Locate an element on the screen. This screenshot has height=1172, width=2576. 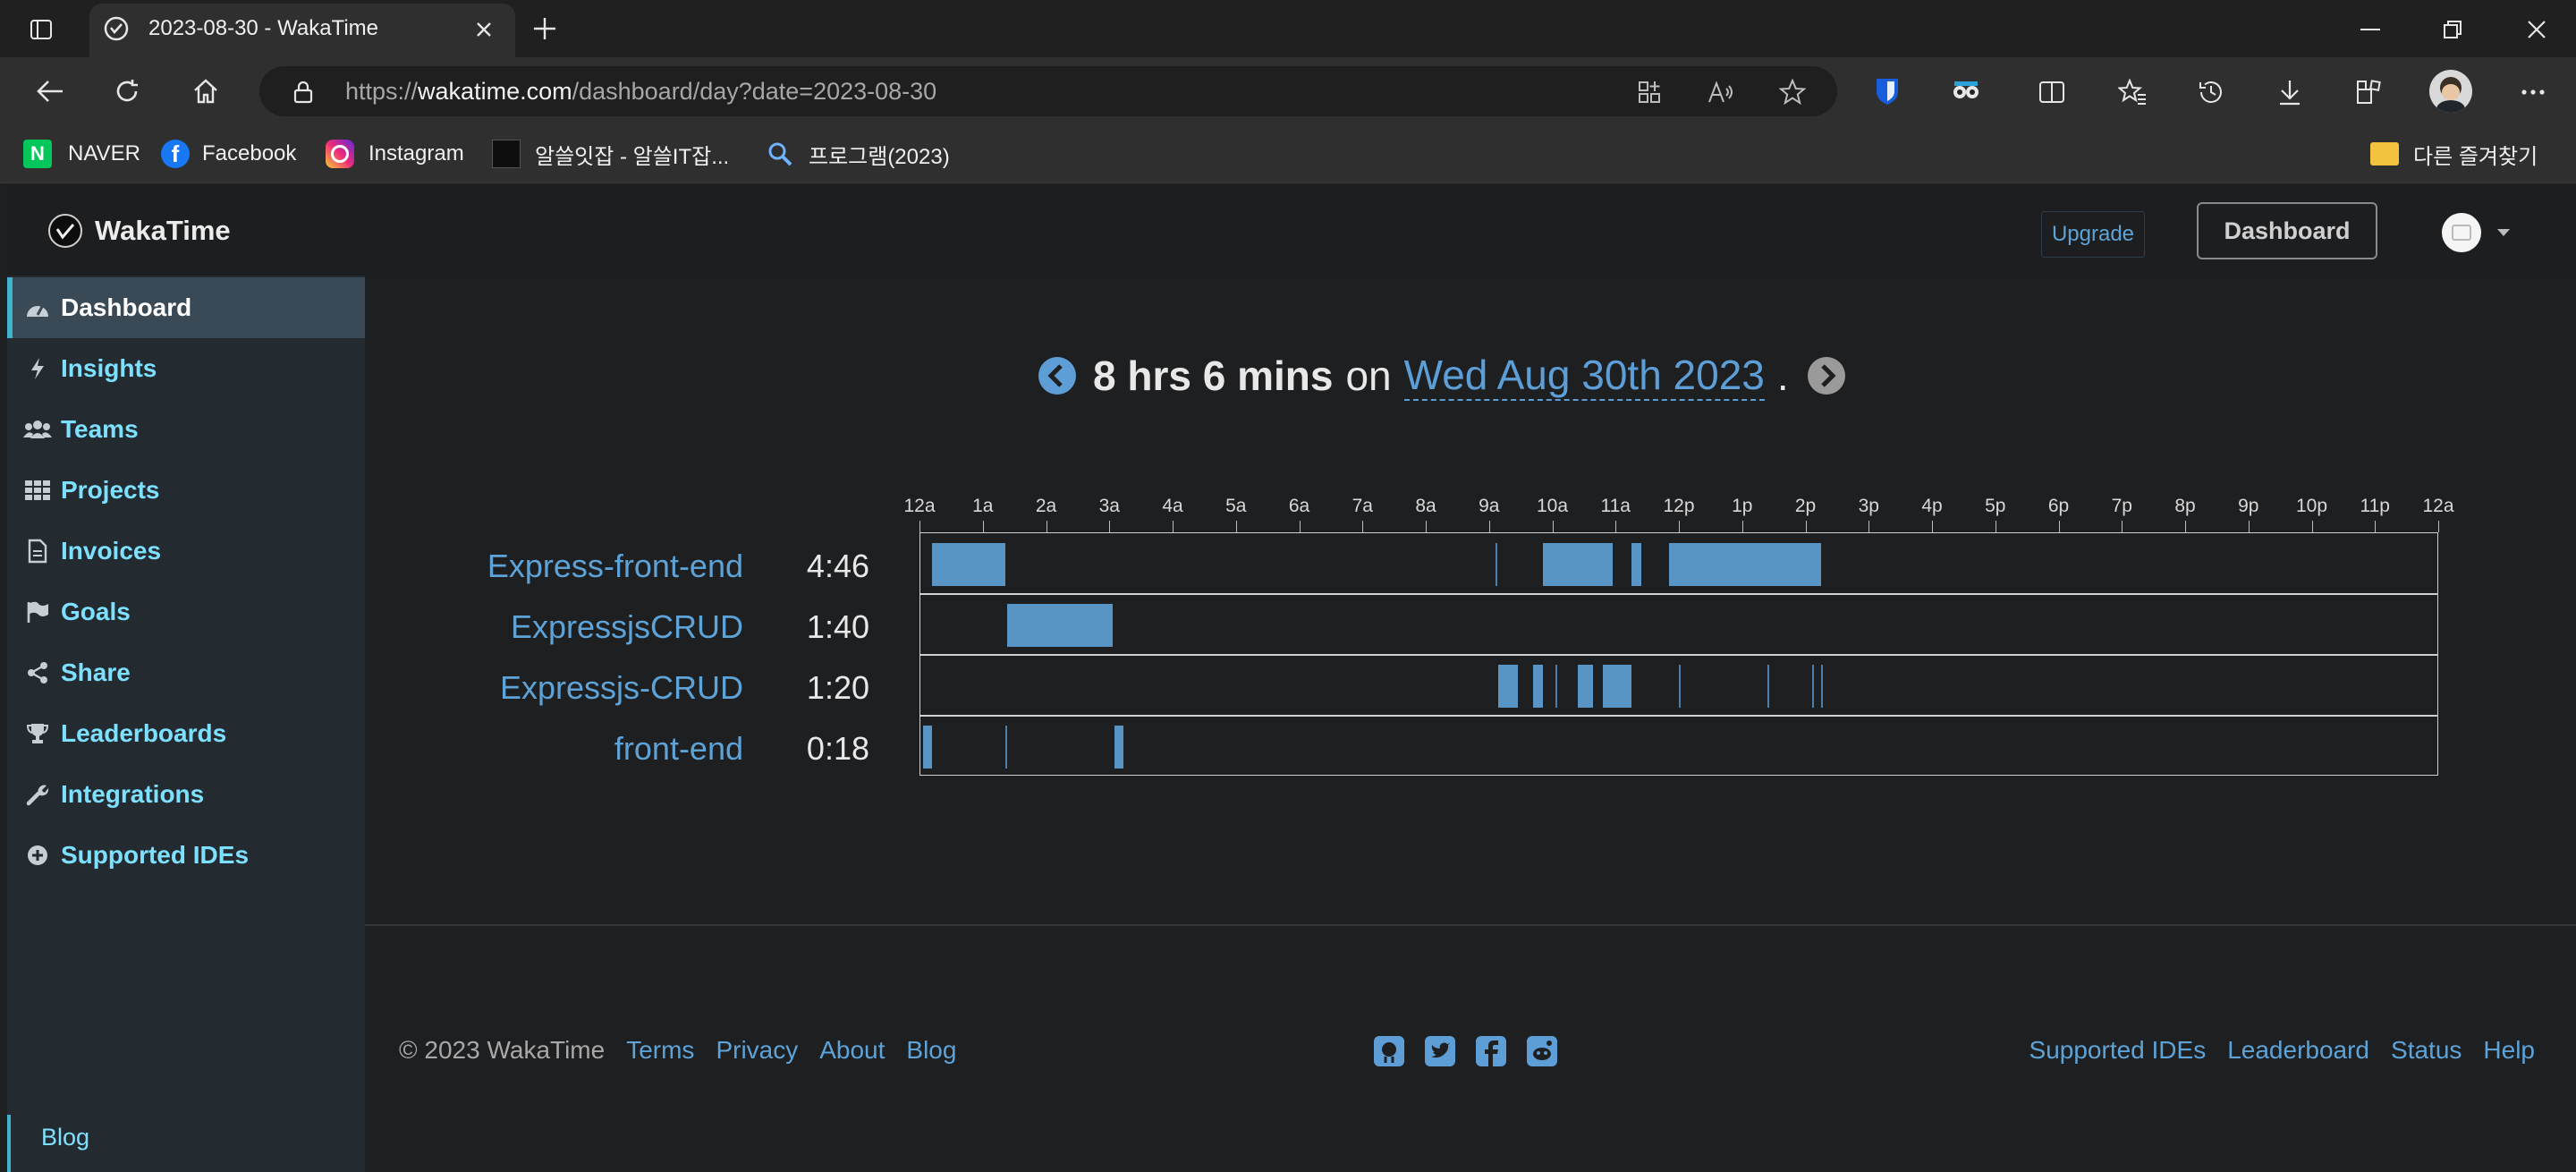
user-menu is located at coordinates (2482, 233).